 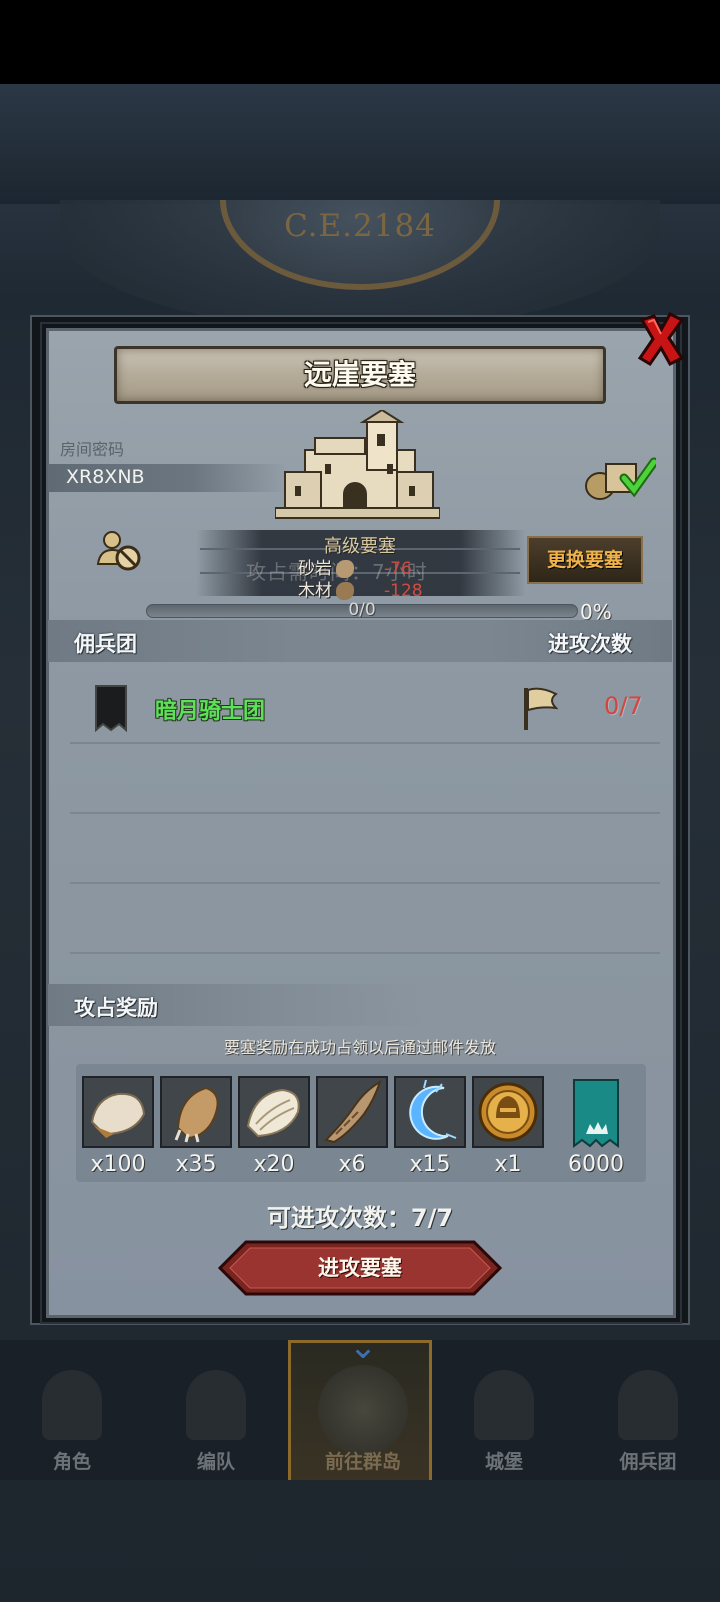 I want to click on dialog-title: 远崖要塞, so click(x=359, y=374).